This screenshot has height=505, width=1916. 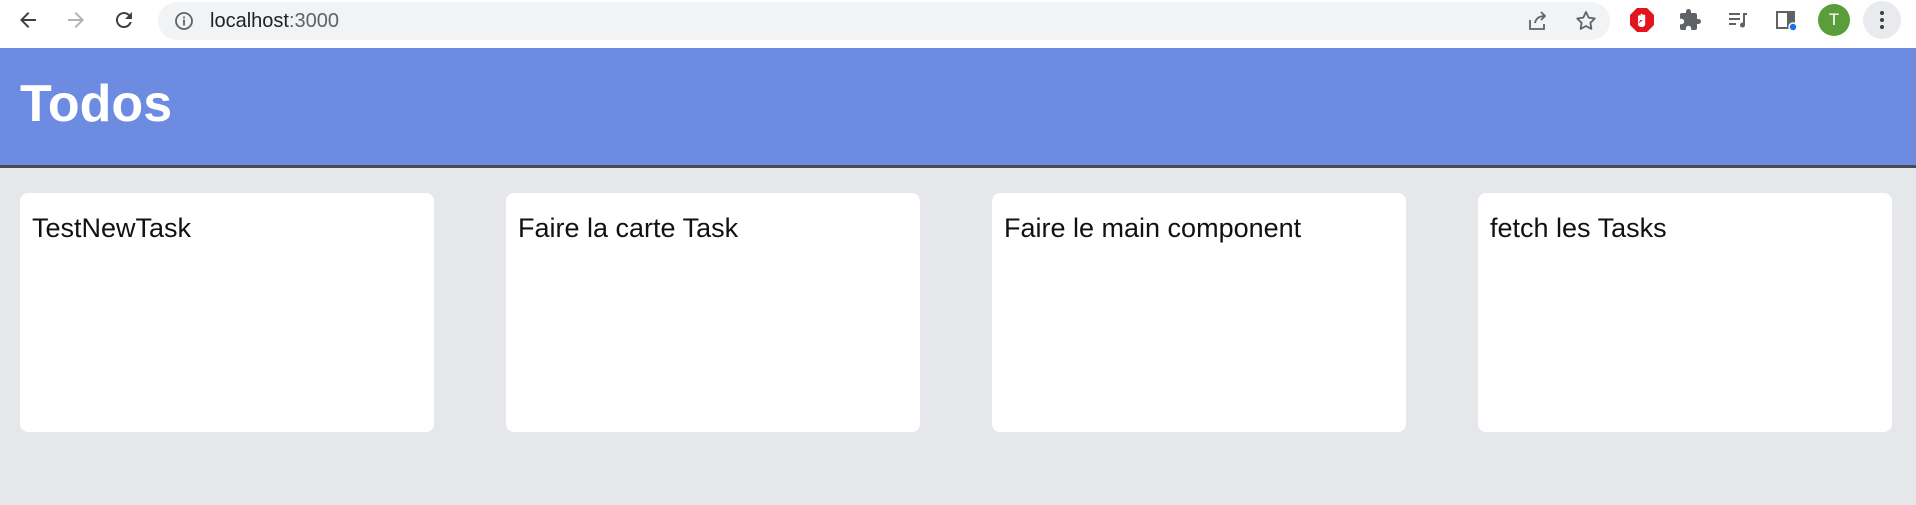 I want to click on browser-toolbar: localhost:3000 T, so click(x=958, y=24).